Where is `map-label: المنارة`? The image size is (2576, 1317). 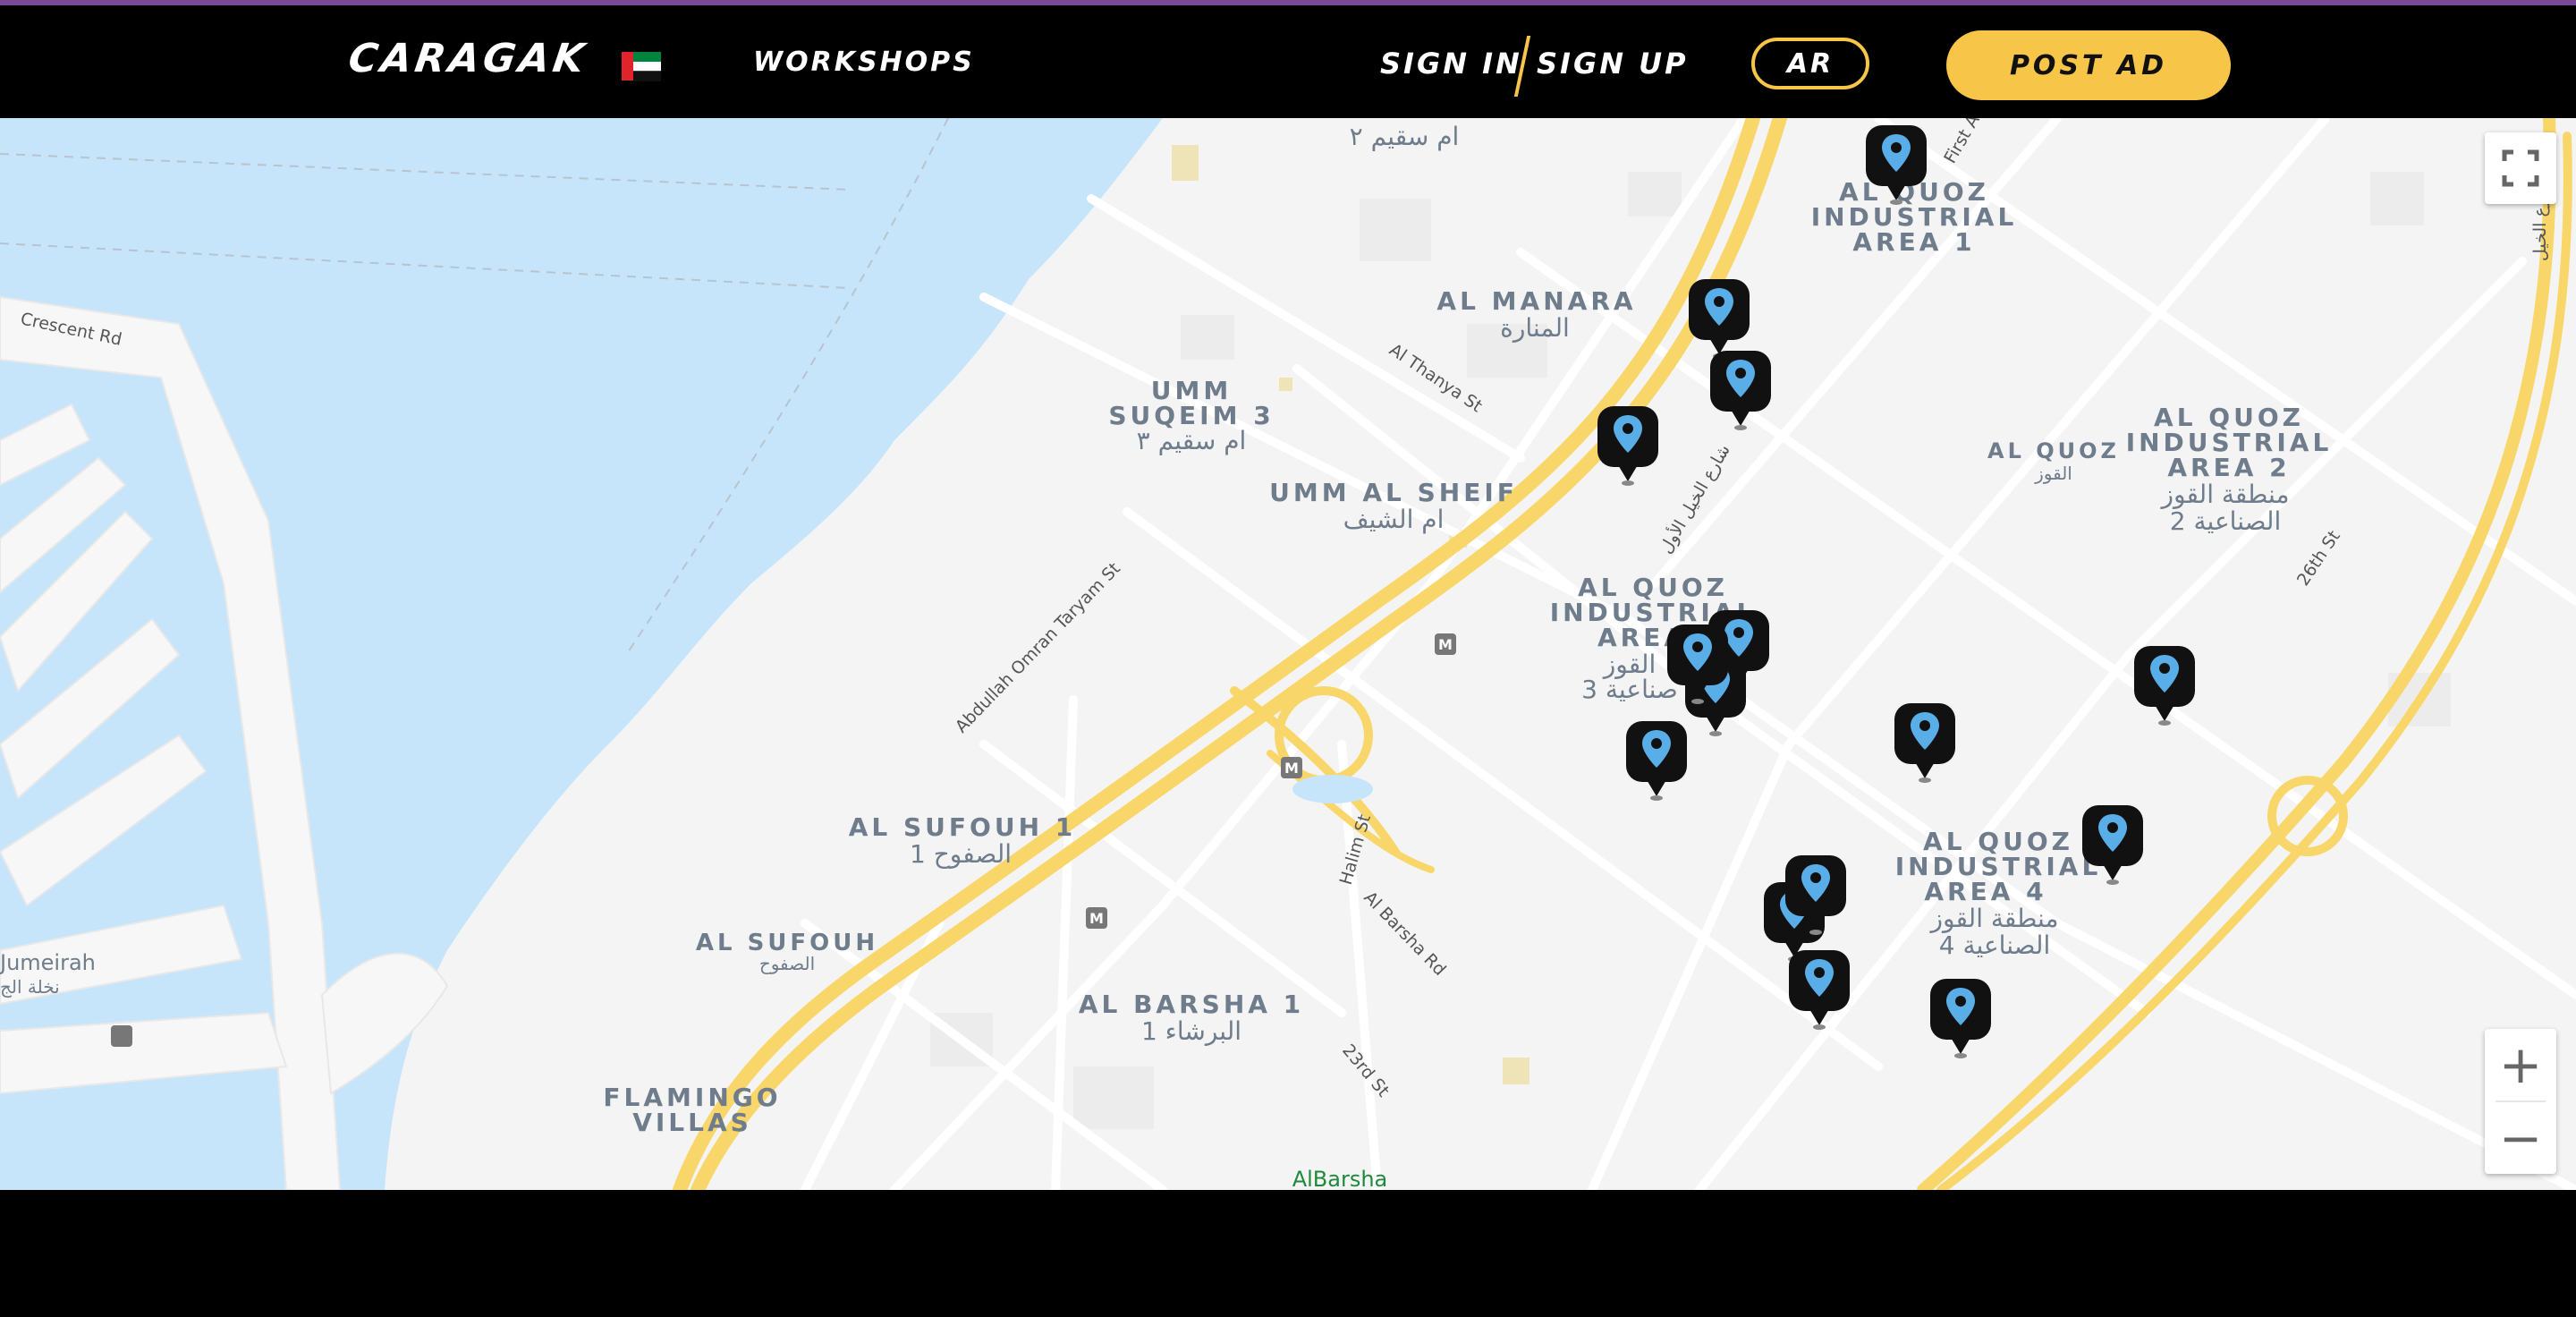 map-label: المنارة is located at coordinates (1535, 328).